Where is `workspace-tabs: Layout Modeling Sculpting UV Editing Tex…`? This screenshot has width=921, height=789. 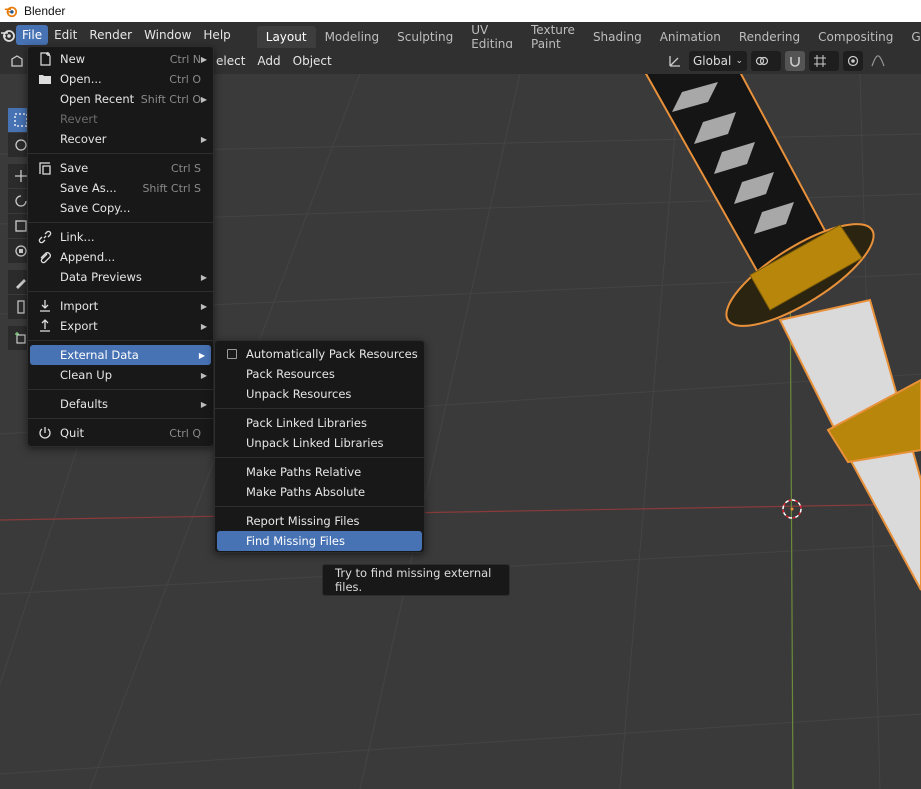
workspace-tabs: Layout Modeling Sculpting UV Editing Tex… is located at coordinates (588, 36).